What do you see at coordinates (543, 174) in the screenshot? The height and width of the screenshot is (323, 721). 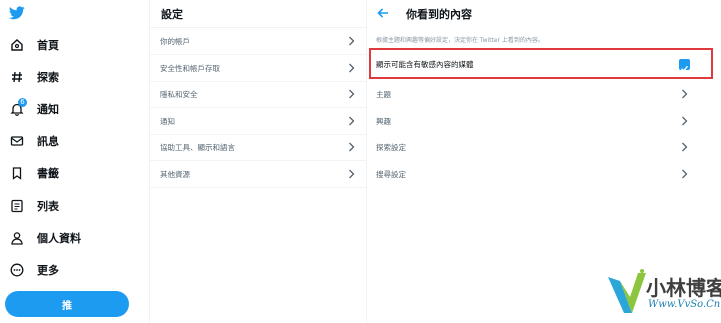 I see `content-item-search-settings: 搜尋設定` at bounding box center [543, 174].